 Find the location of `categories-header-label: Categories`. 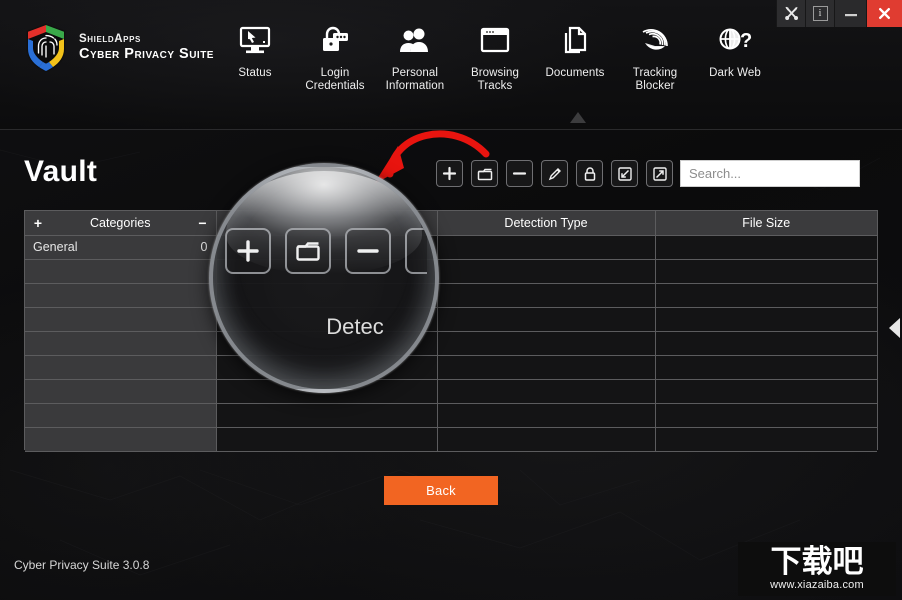

categories-header-label: Categories is located at coordinates (120, 222).